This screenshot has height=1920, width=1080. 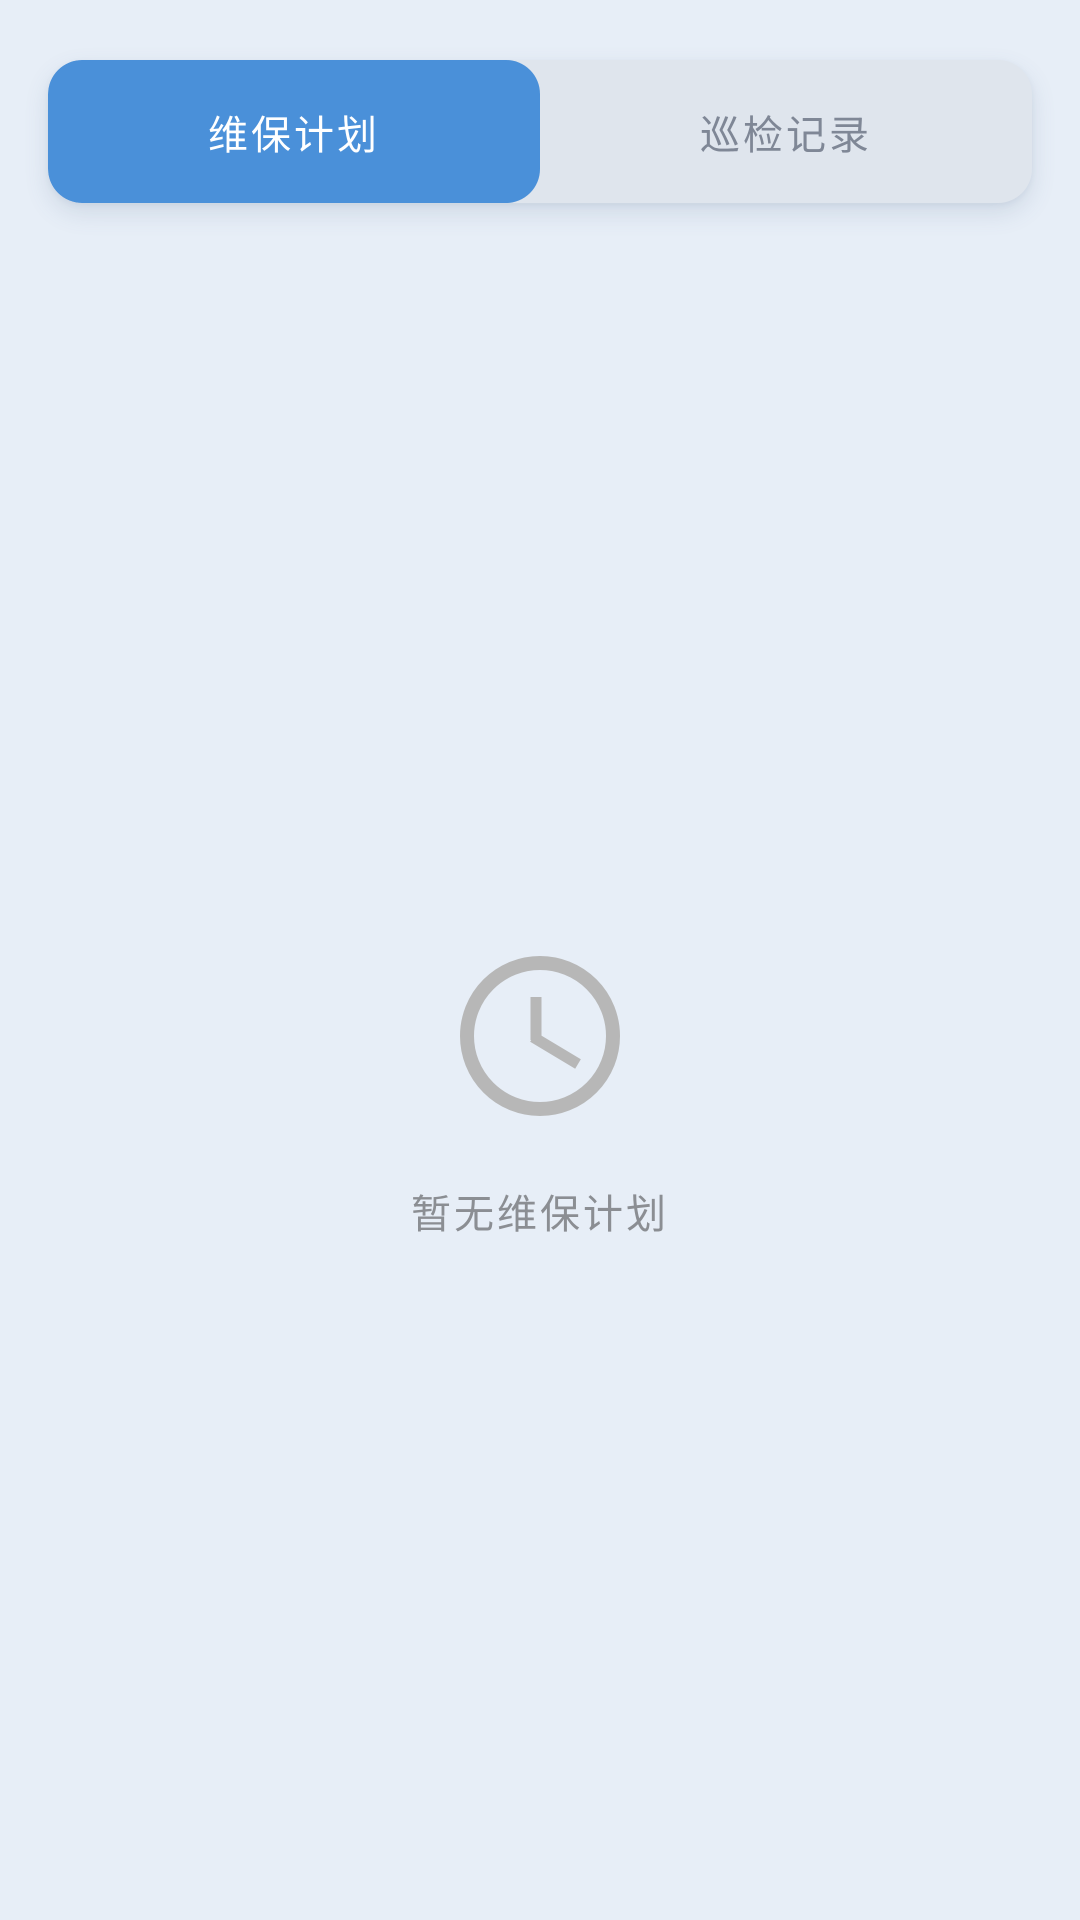 I want to click on empty-state-message: 暂无维保计划, so click(x=540, y=1215).